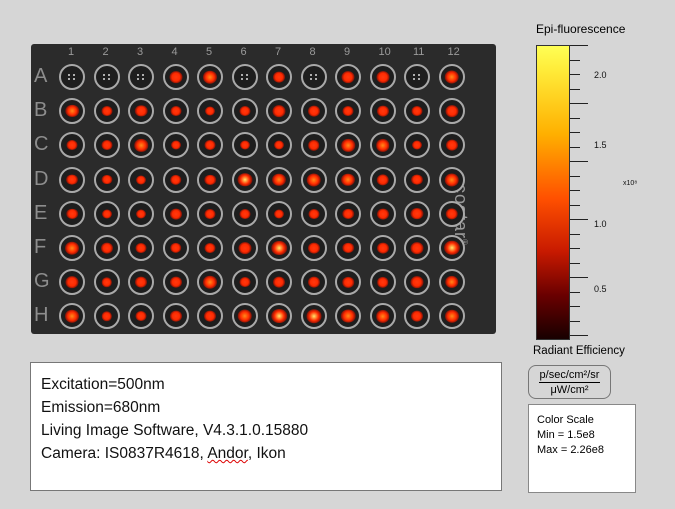 The height and width of the screenshot is (509, 675). Describe the element at coordinates (313, 179) in the screenshot. I see `well-D8` at that location.